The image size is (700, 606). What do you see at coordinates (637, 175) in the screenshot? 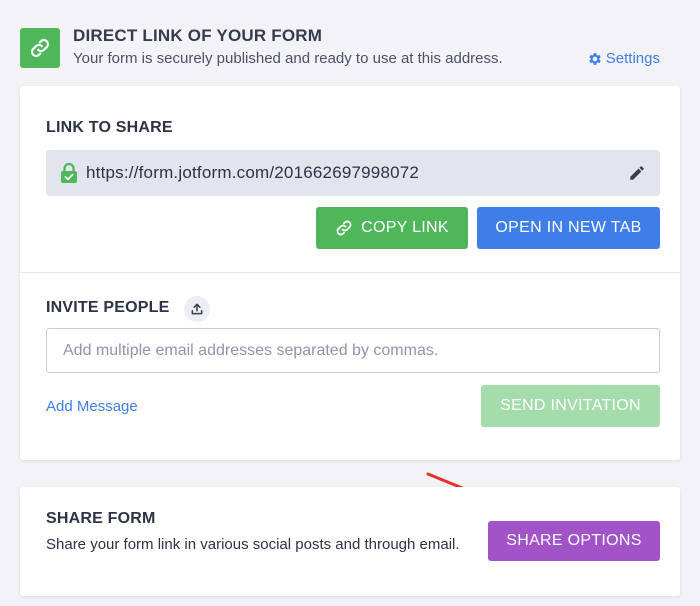
I see `pencil-icon` at bounding box center [637, 175].